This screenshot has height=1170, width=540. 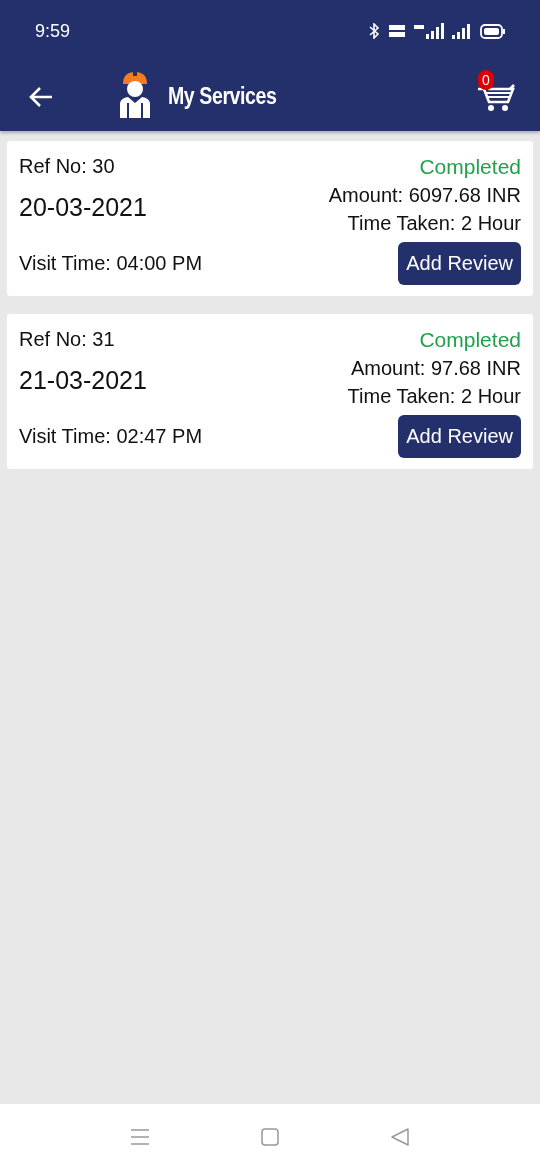 What do you see at coordinates (83, 207) in the screenshot?
I see `service-date: 20-03-2021` at bounding box center [83, 207].